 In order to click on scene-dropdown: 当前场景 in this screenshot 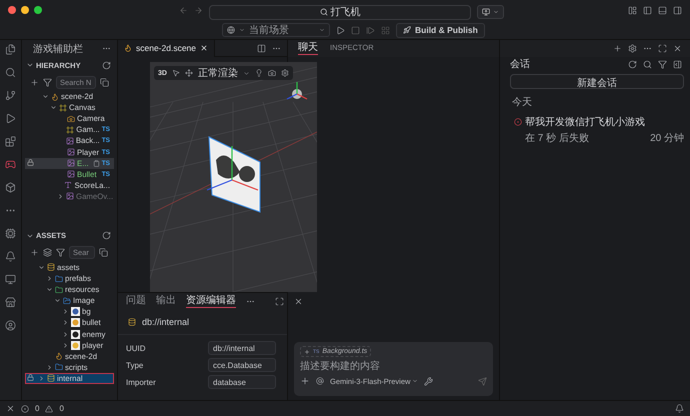, I will do `click(276, 30)`.